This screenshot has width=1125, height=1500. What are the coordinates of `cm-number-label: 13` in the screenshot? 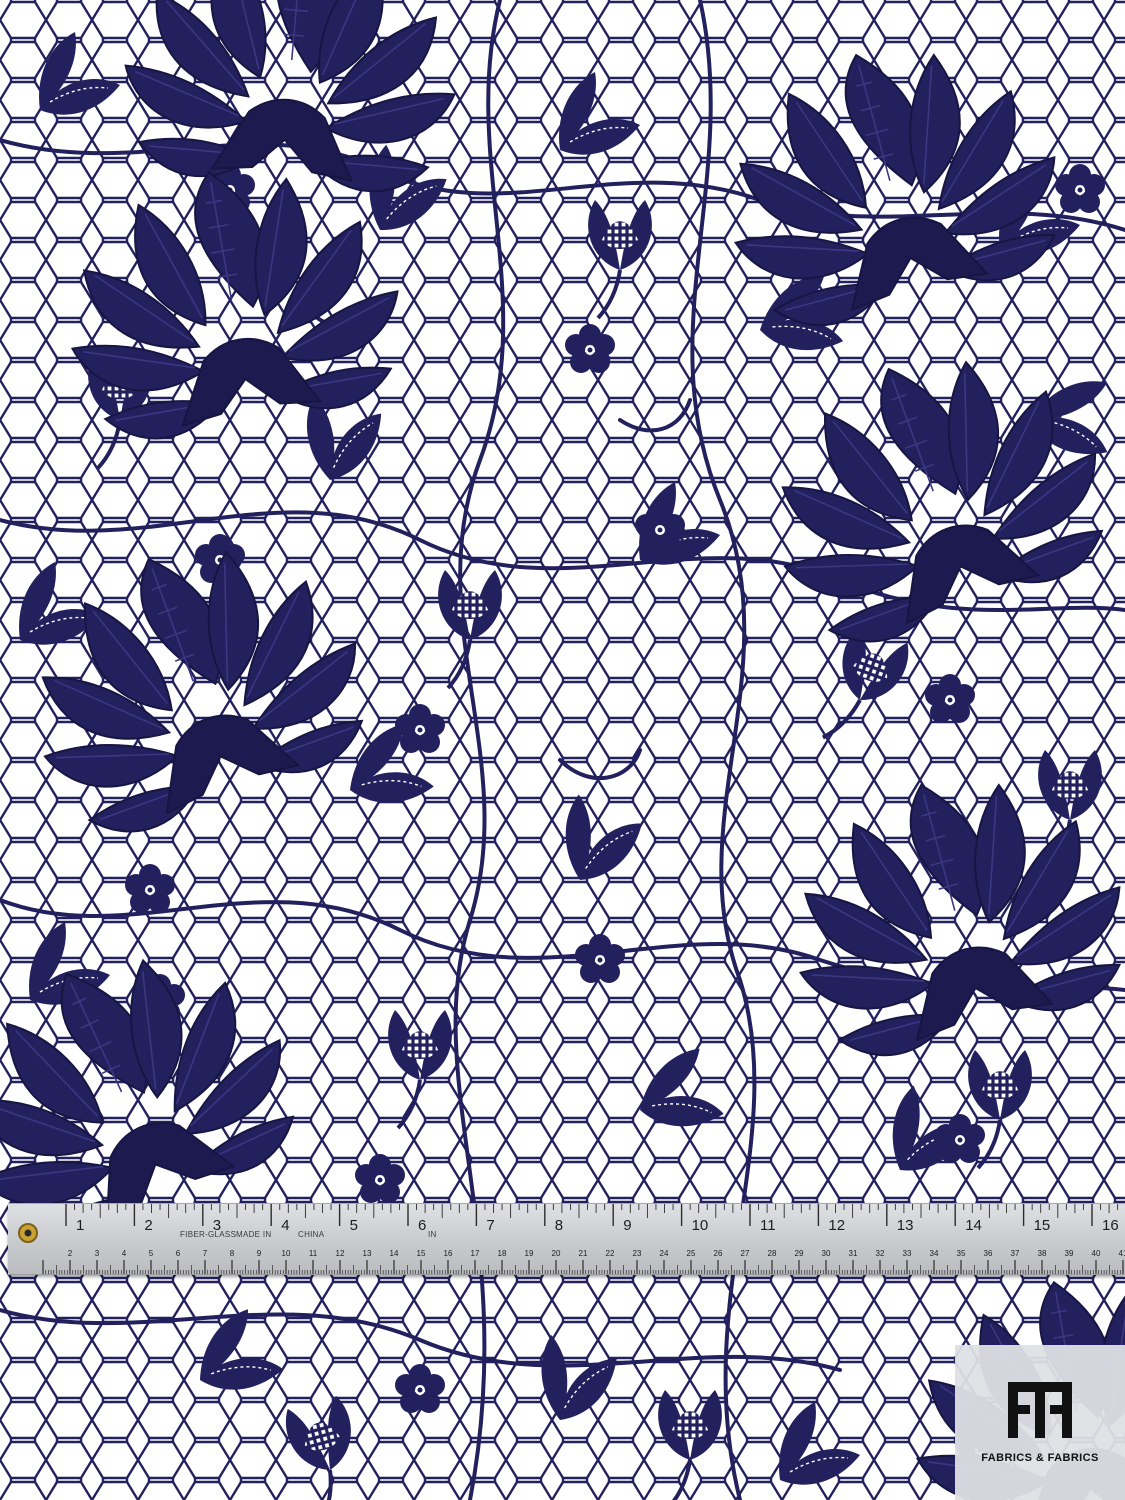 It's located at (367, 1253).